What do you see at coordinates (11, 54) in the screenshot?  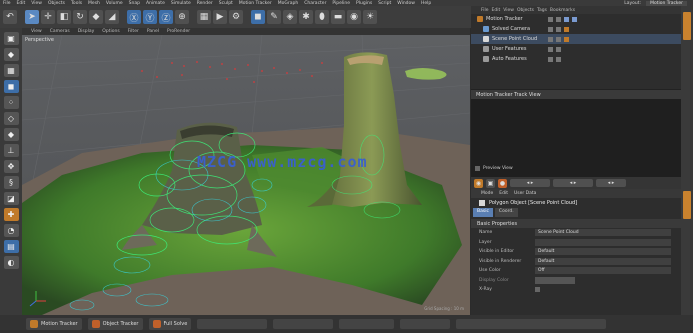 I see `model-mode-icon: ◆` at bounding box center [11, 54].